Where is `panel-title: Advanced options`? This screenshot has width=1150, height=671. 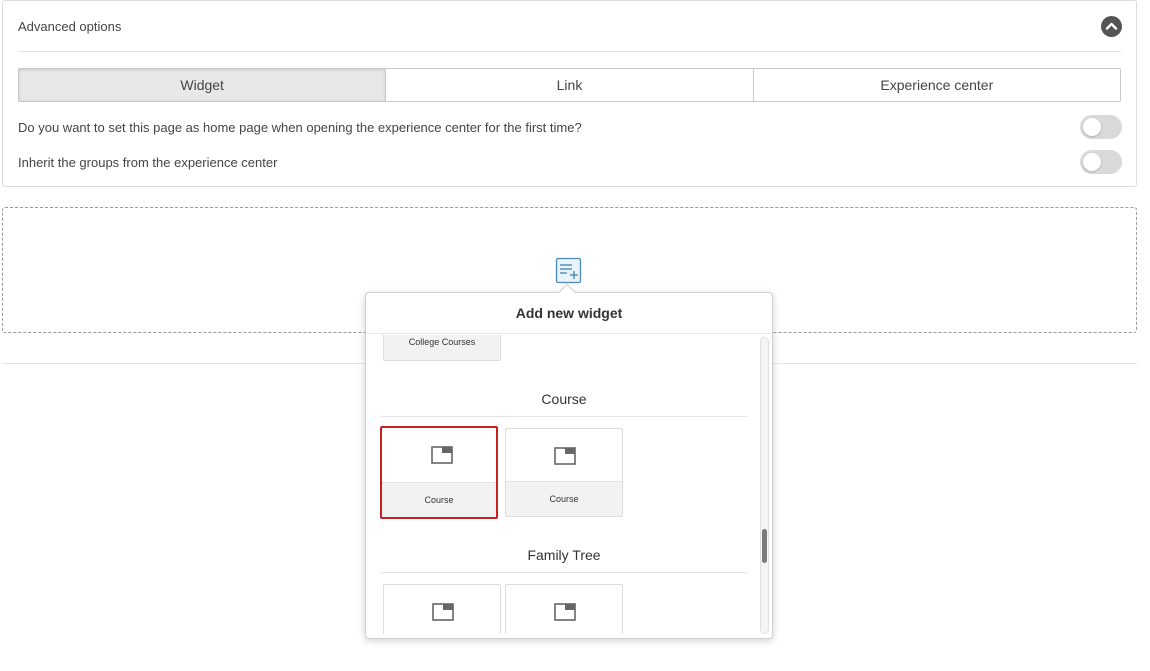
panel-title: Advanced options is located at coordinates (70, 26).